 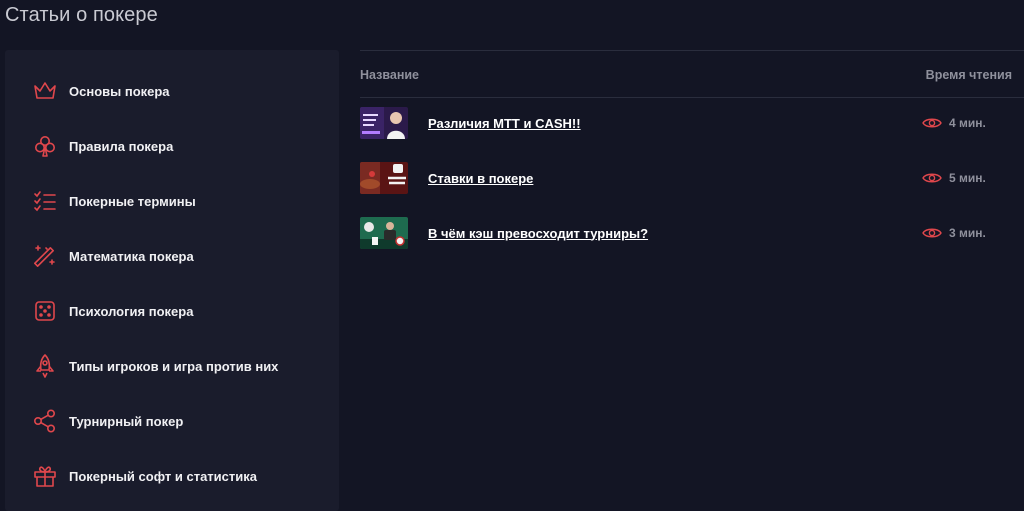 I want to click on page-title: Статьи о покере, so click(x=81, y=15).